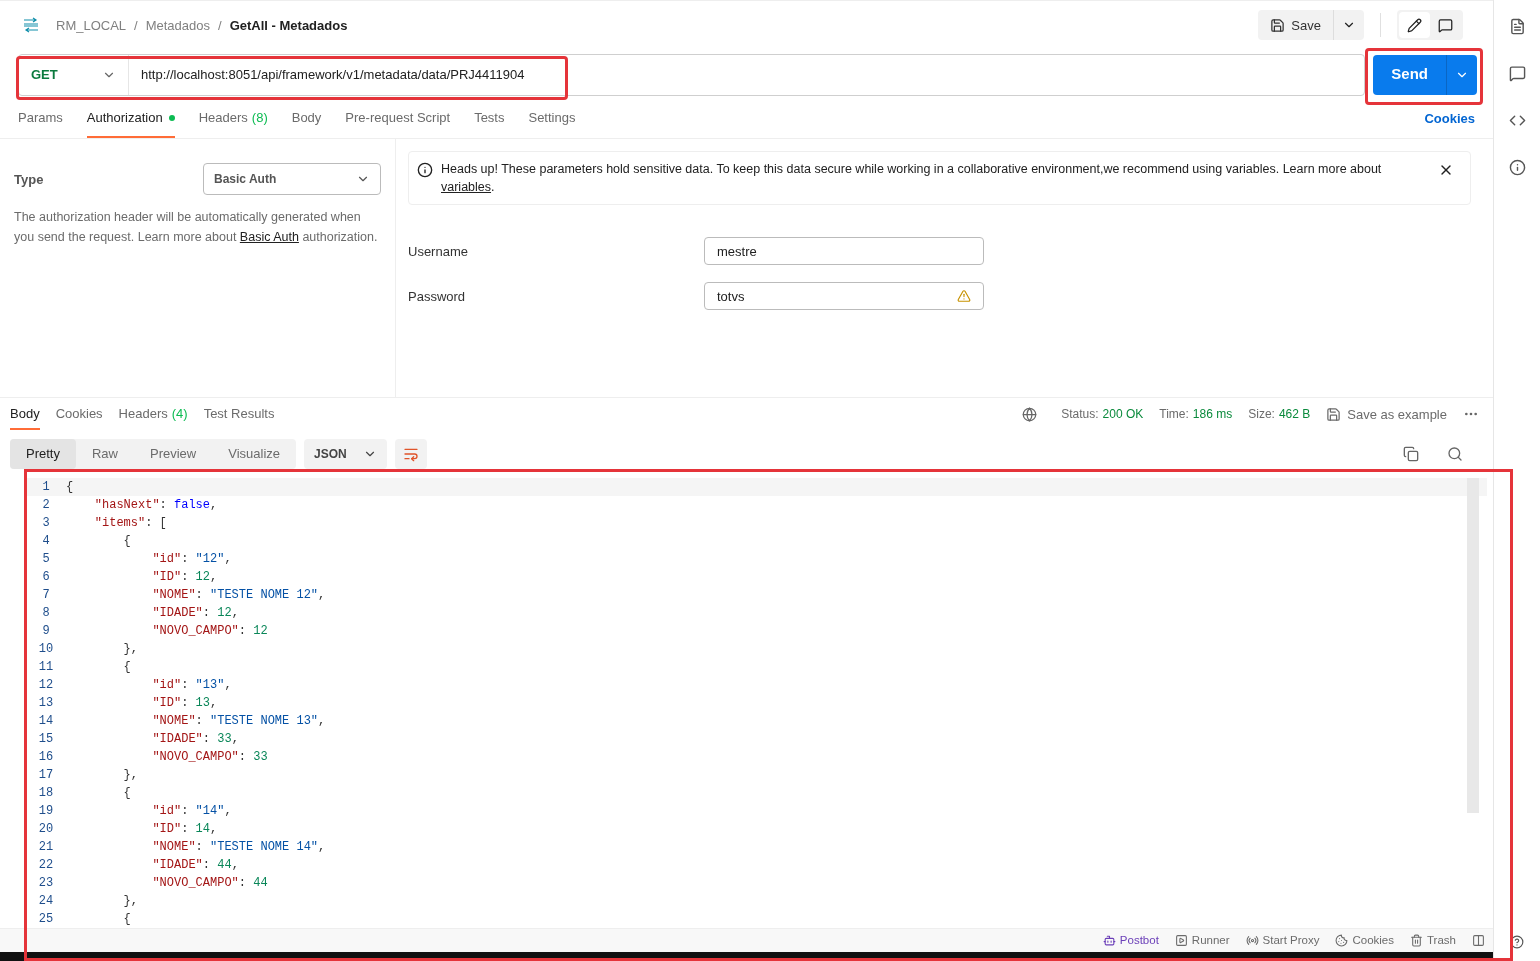 The image size is (1540, 961). Describe the element at coordinates (130, 119) in the screenshot. I see `tab: Authorization` at that location.